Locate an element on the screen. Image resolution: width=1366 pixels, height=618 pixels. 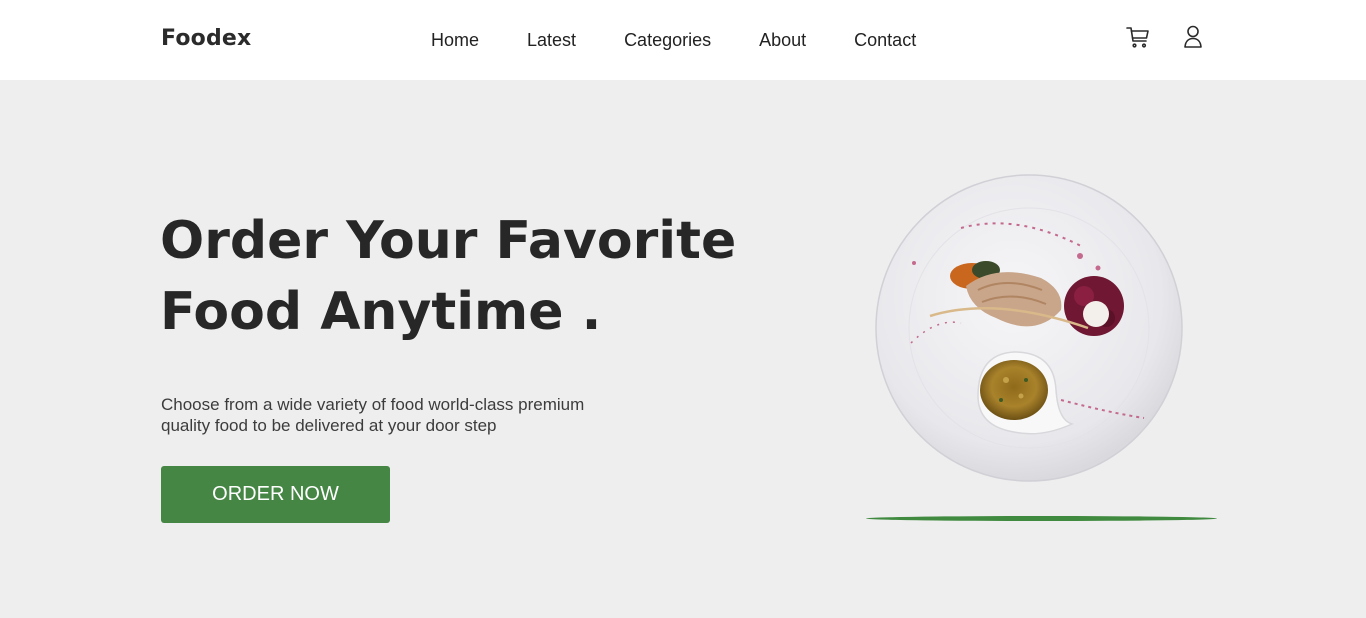
hero-headline-line2: Food Anytime . is located at coordinates (381, 312).